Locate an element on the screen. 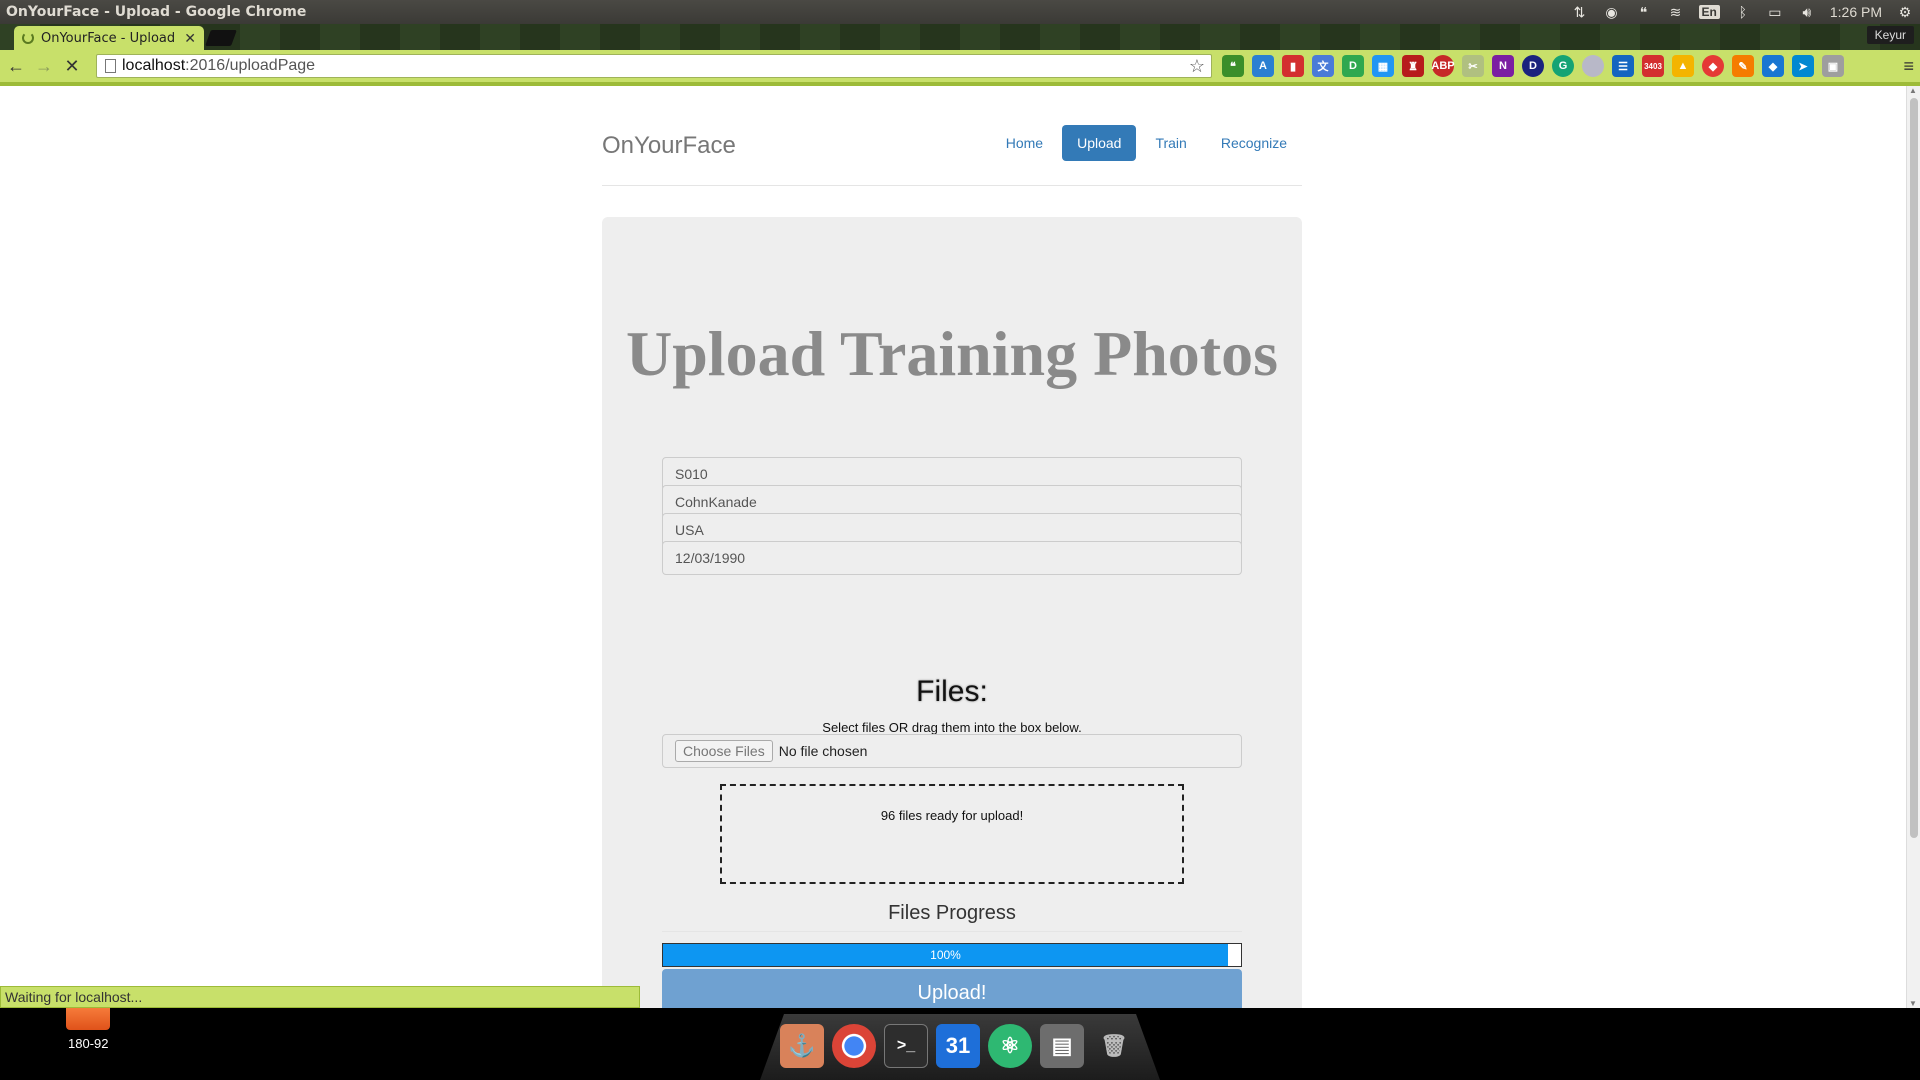  atom-icon: ⚛ is located at coordinates (1010, 1046).